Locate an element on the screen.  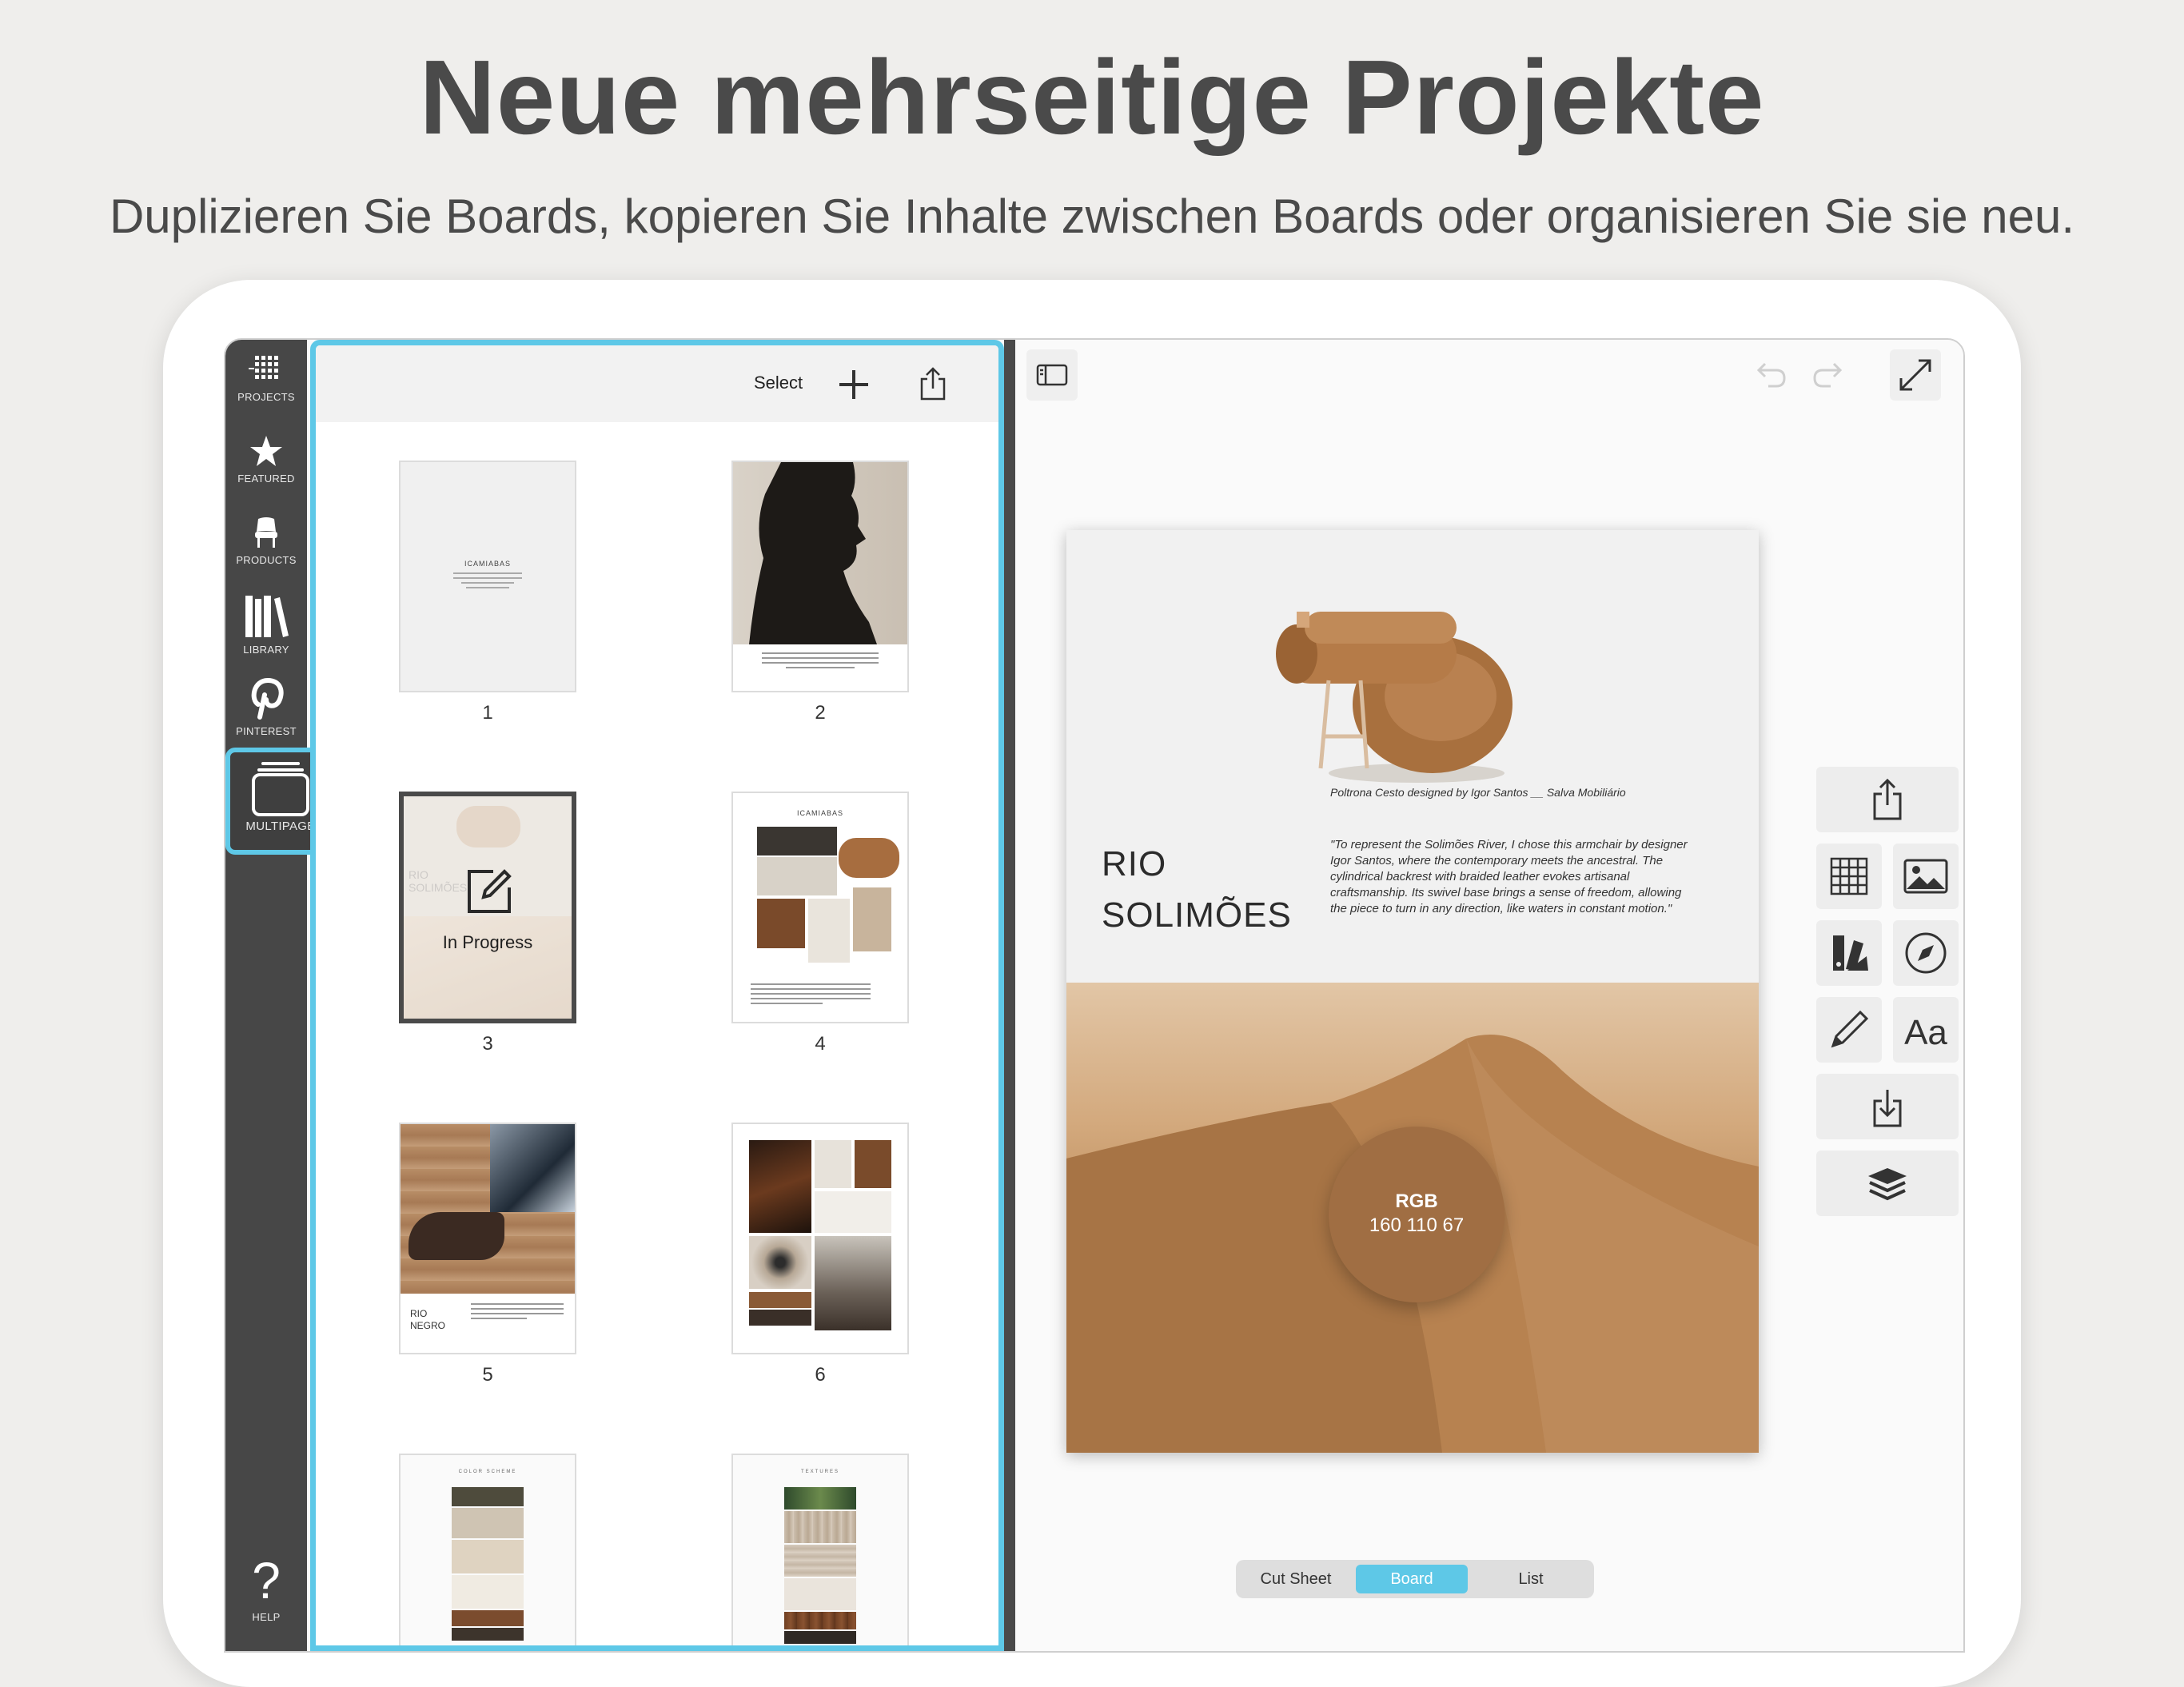
swatches-icon is located at coordinates (1850, 953).